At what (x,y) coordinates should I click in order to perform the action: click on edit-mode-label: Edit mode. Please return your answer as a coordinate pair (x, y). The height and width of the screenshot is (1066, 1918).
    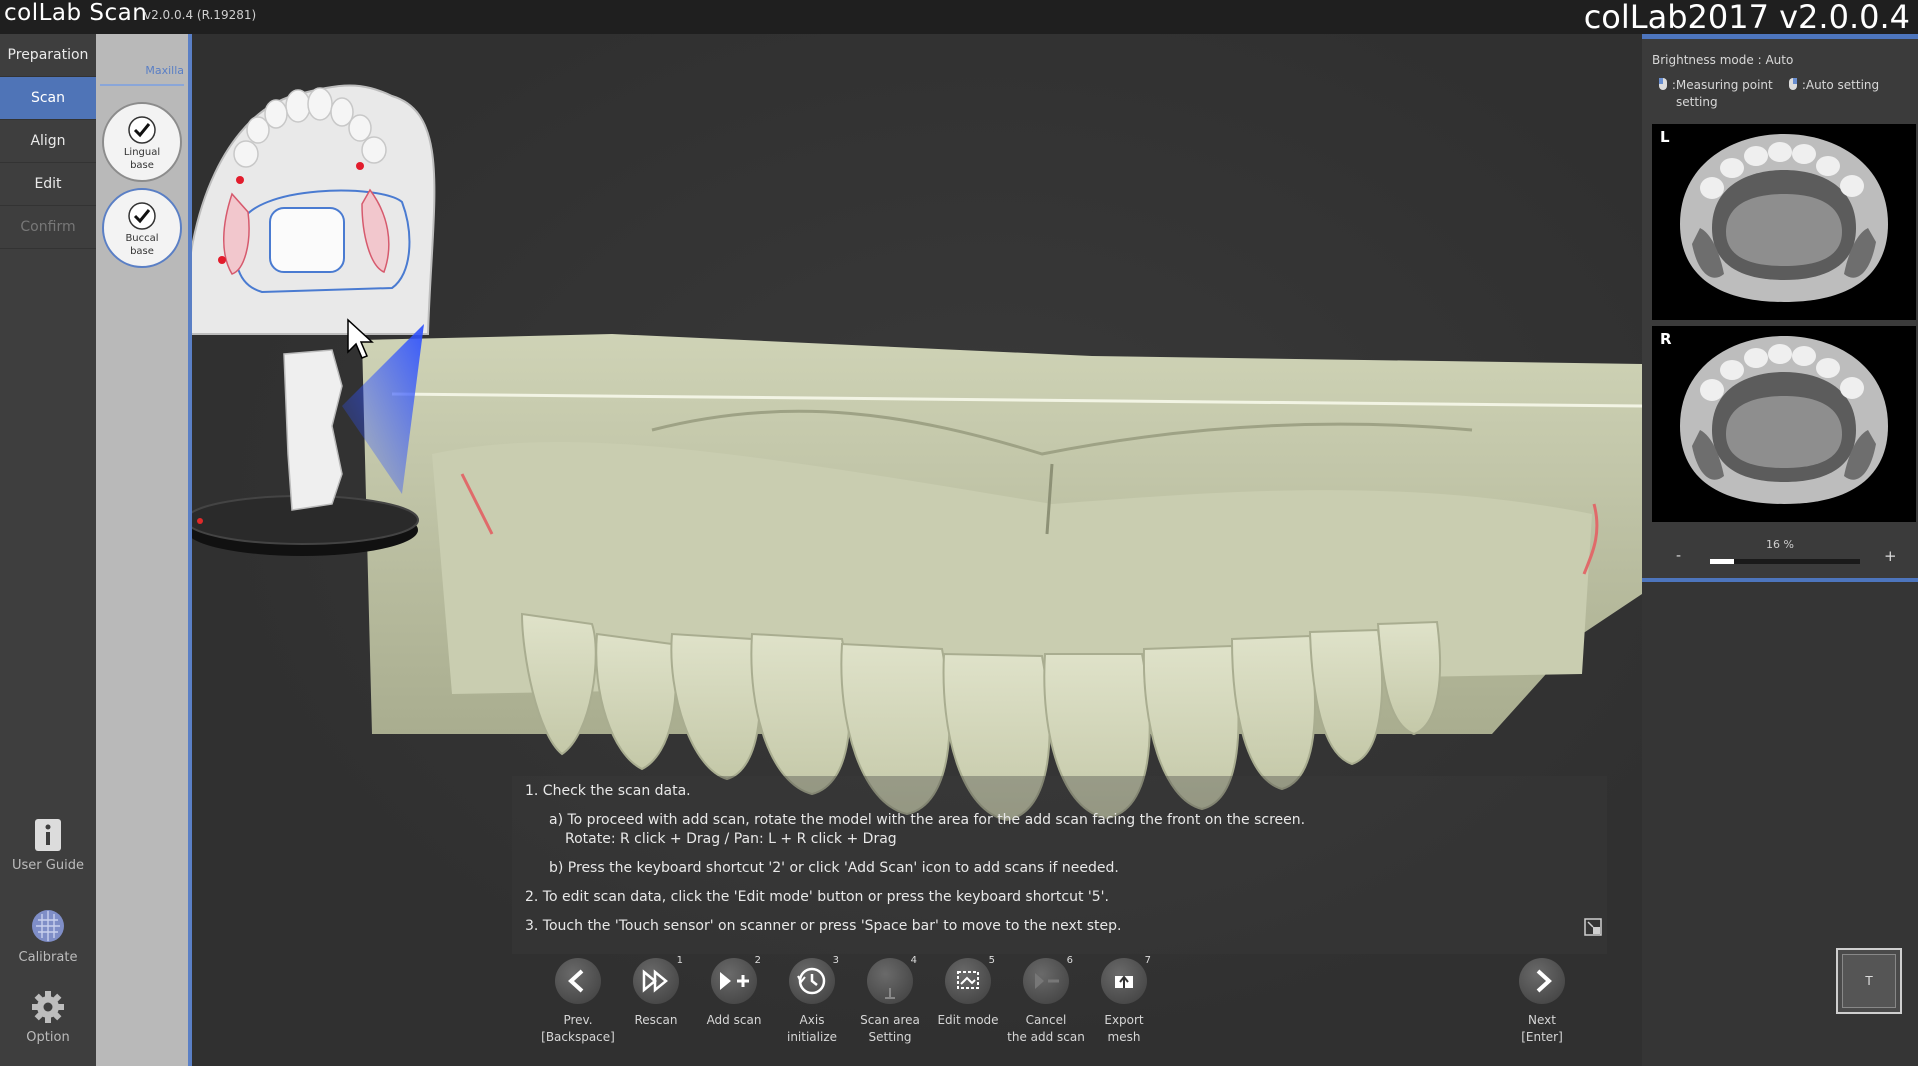
    Looking at the image, I should click on (968, 1020).